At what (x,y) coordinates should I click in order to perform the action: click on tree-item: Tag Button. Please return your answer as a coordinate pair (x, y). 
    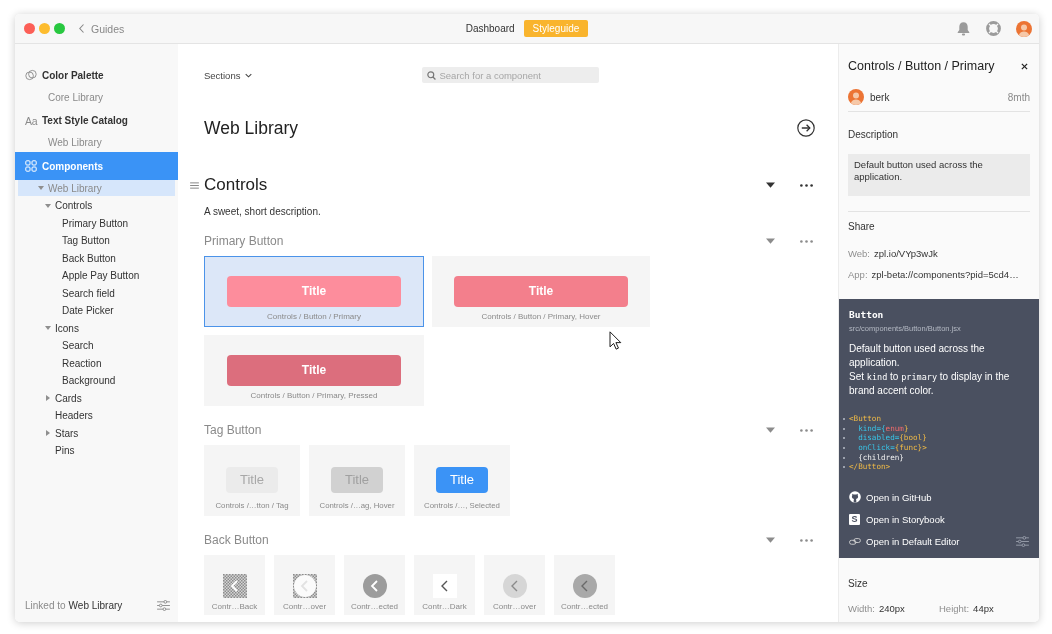
    Looking at the image, I should click on (96, 240).